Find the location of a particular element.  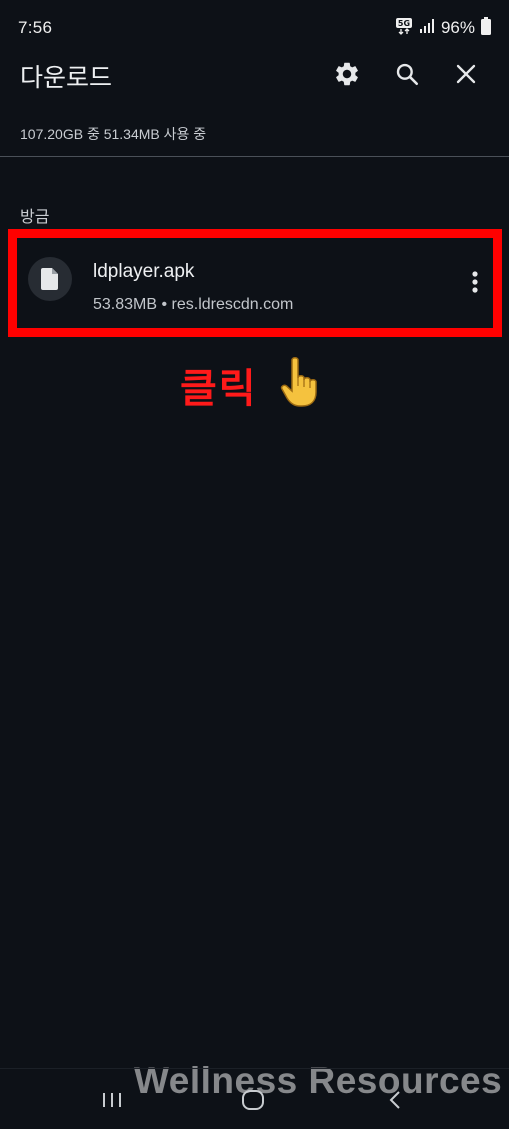

click-annotation: 클릭 is located at coordinates (219, 389).